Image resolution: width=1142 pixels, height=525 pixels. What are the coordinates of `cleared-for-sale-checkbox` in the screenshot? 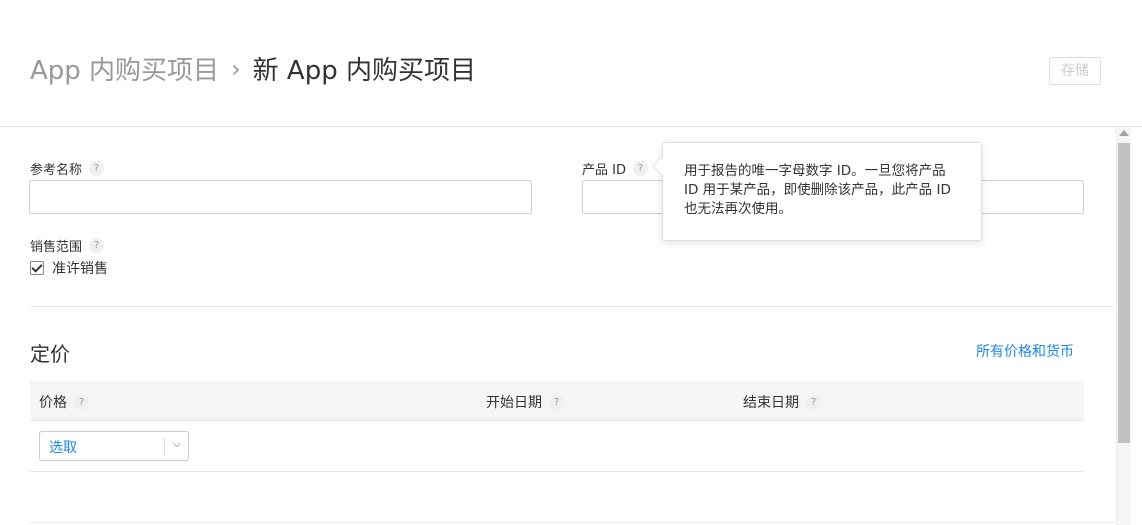 It's located at (37, 268).